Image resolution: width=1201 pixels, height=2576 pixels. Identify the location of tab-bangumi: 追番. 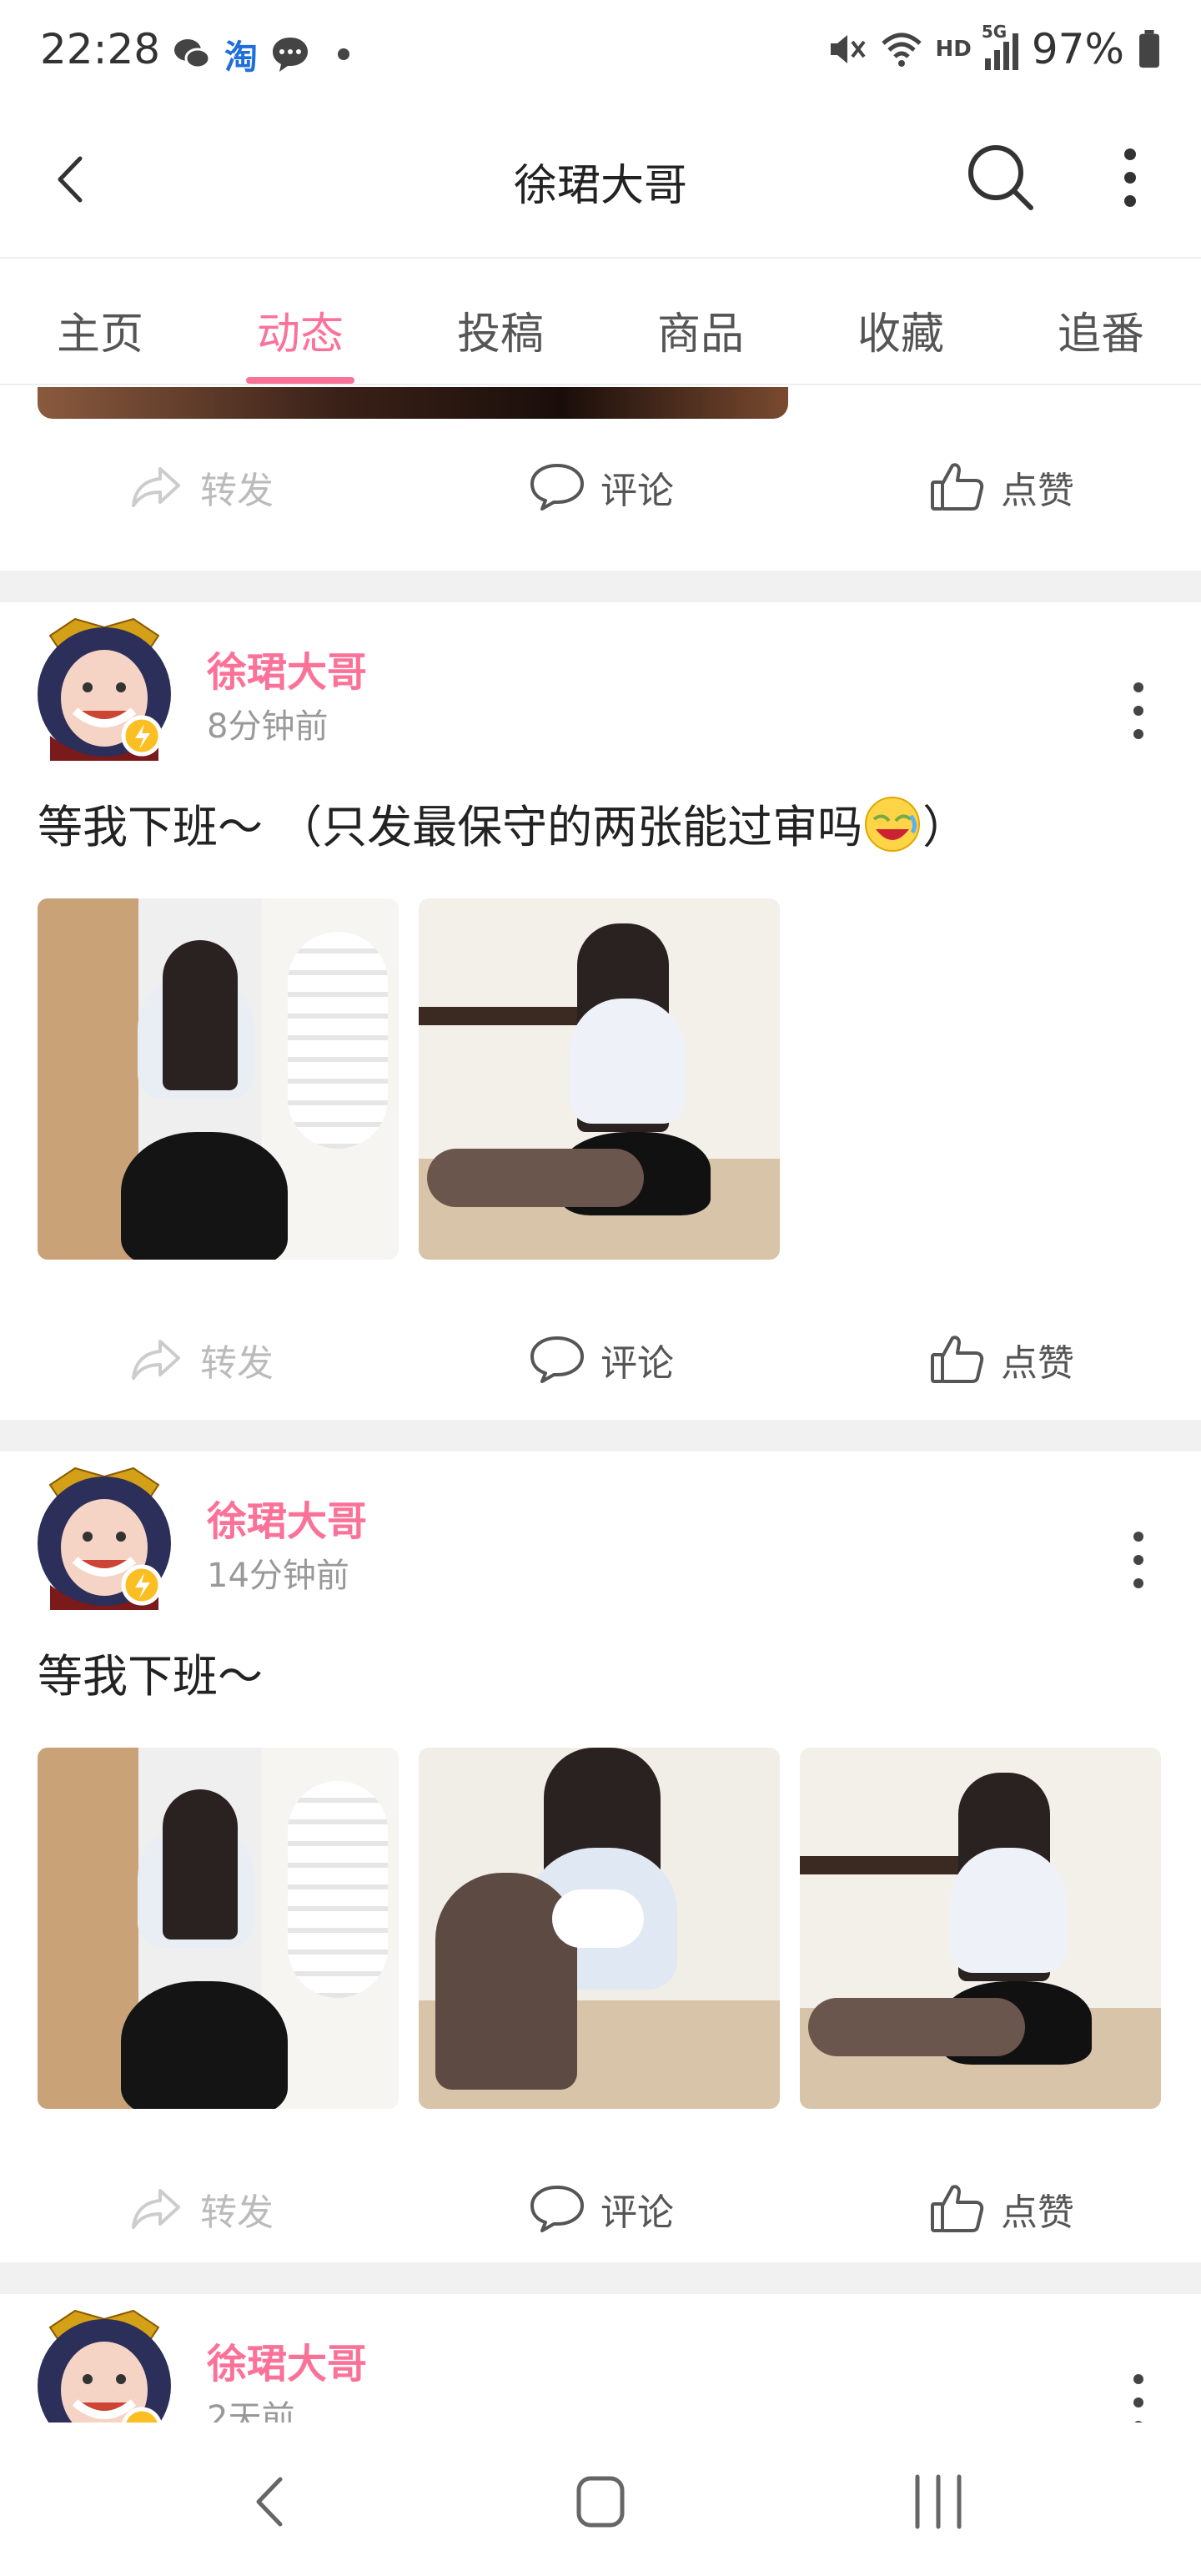
(1101, 322).